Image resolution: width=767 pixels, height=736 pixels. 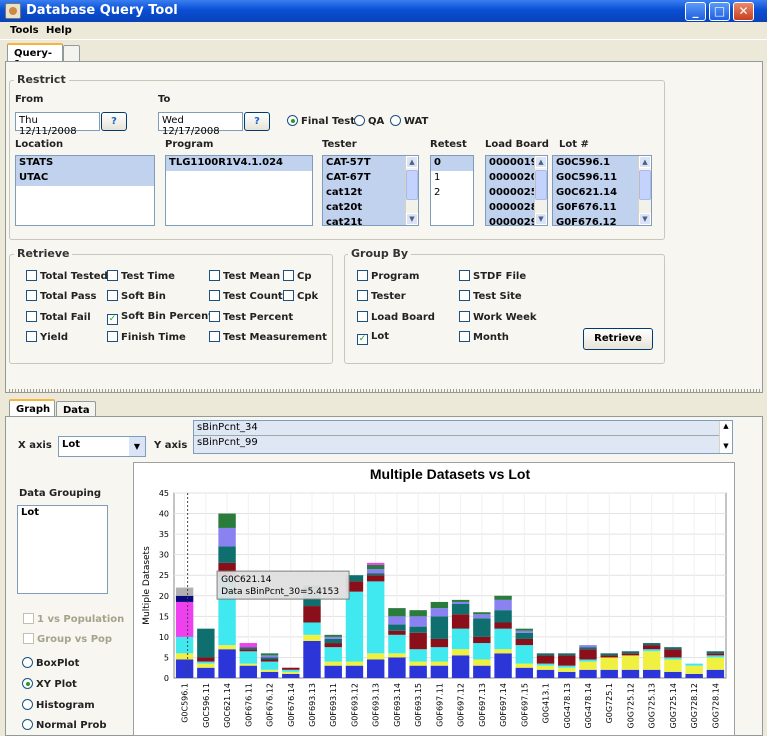 I want to click on checkbox-lot: ✓ Lot, so click(x=373, y=338).